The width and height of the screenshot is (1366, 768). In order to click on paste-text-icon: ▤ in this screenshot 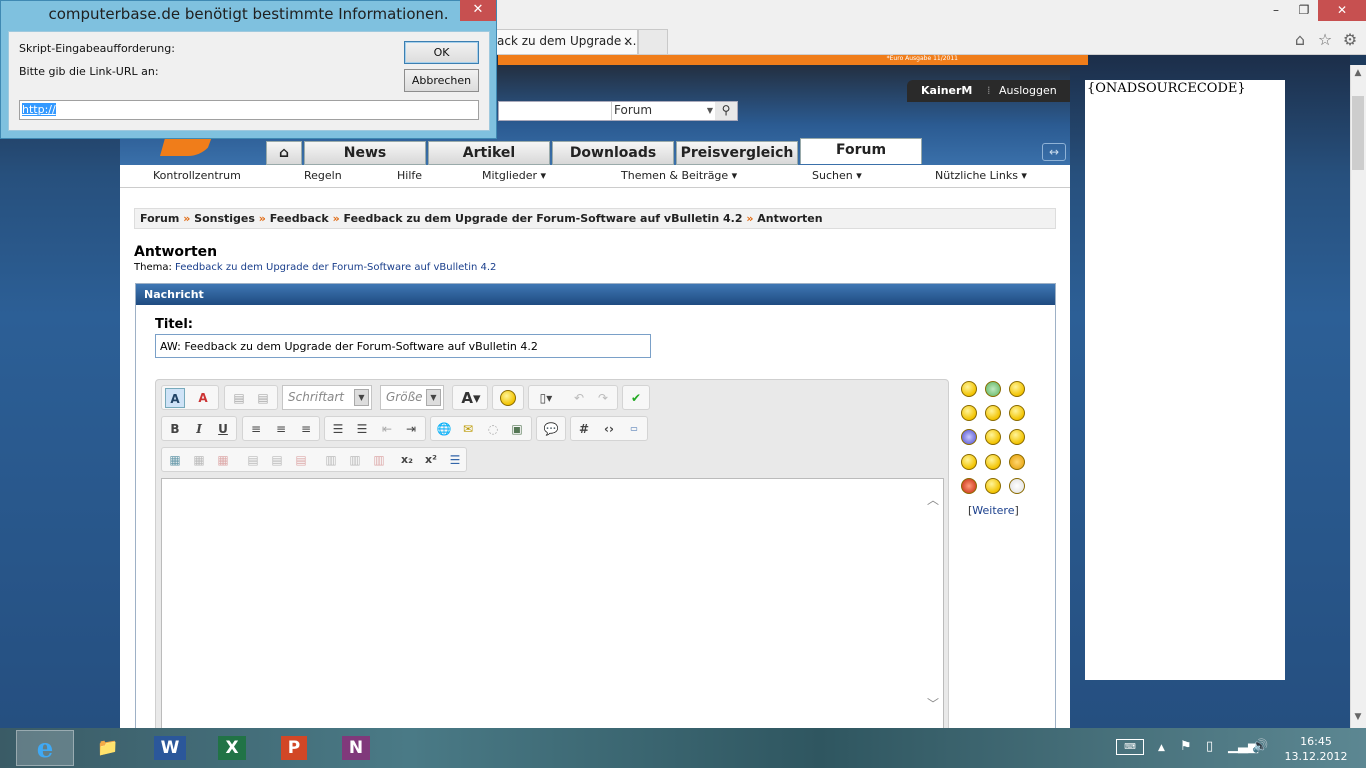, I will do `click(263, 398)`.